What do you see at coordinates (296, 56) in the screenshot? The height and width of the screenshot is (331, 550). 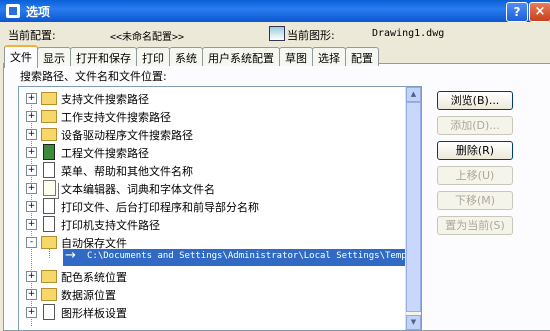 I see `tab-drafting: 草图` at bounding box center [296, 56].